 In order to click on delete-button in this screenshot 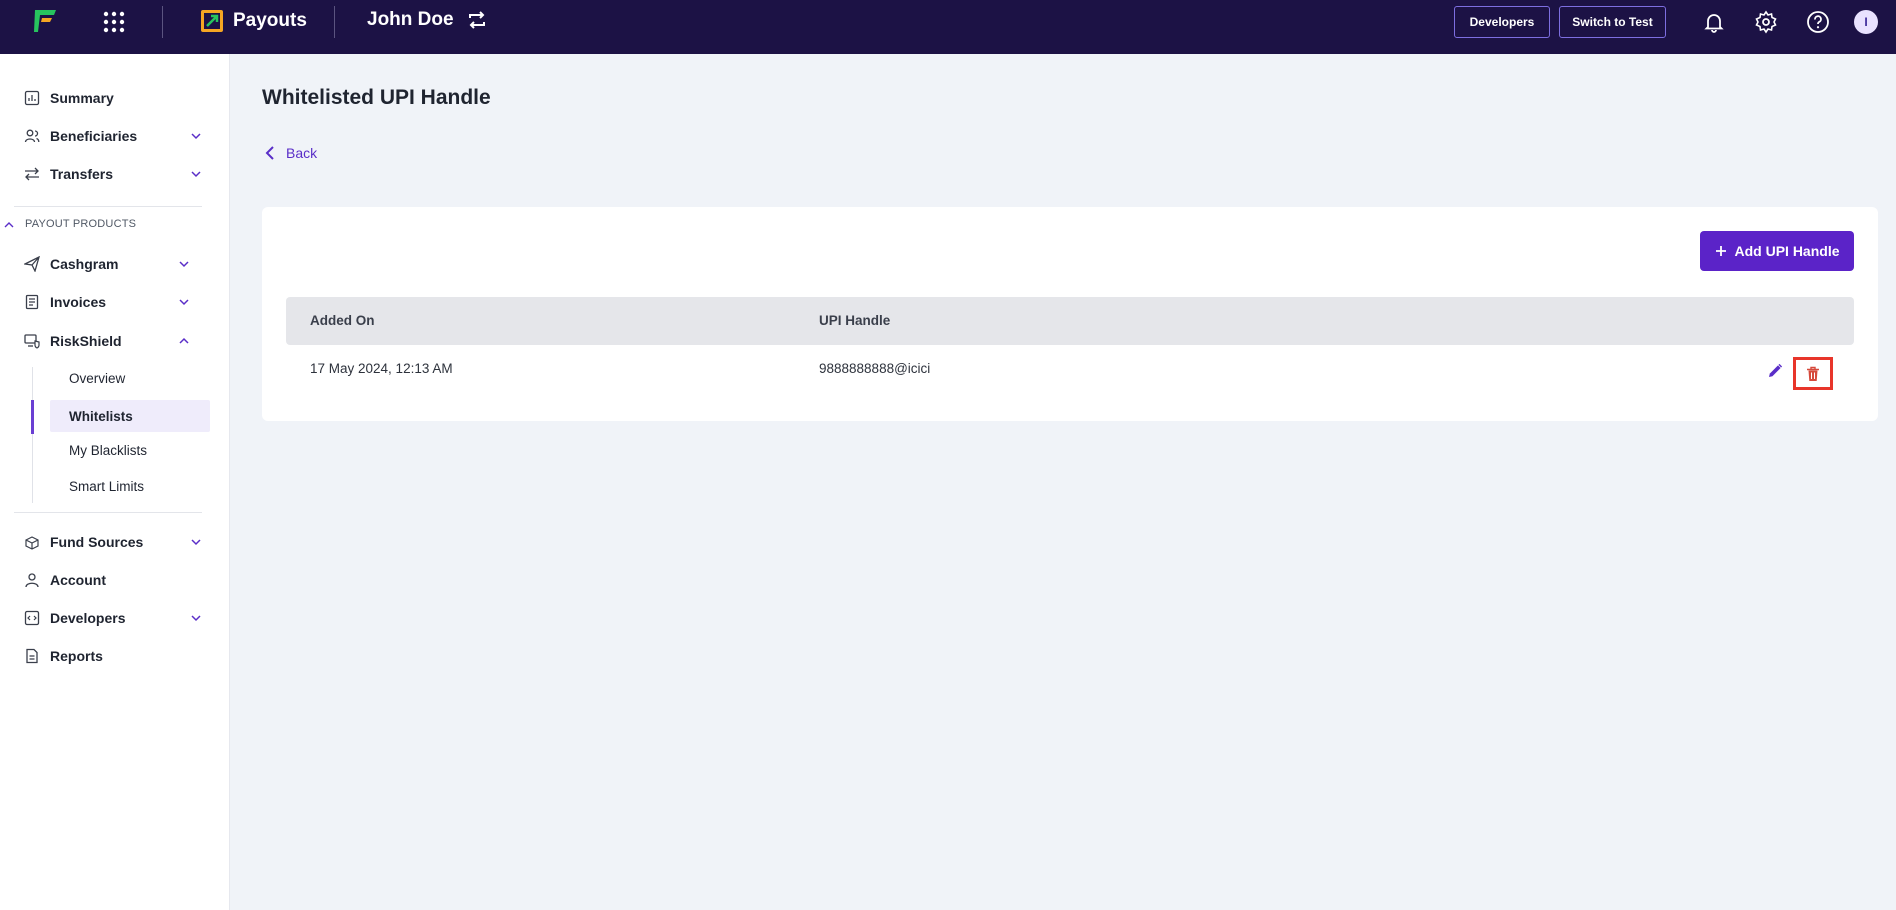, I will do `click(1813, 373)`.